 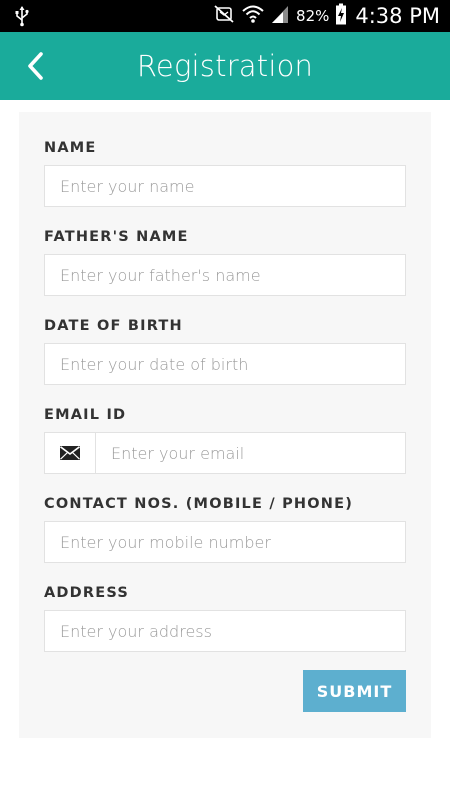 I want to click on status-bar: 82% 4:38 PM, so click(x=225, y=16).